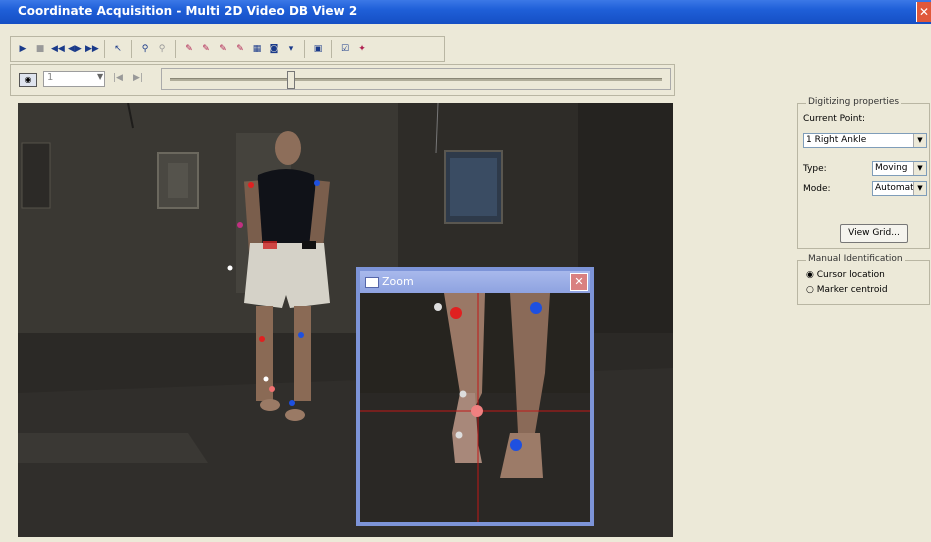  Describe the element at coordinates (118, 49) in the screenshot. I see `cursor-icon: ↖` at that location.